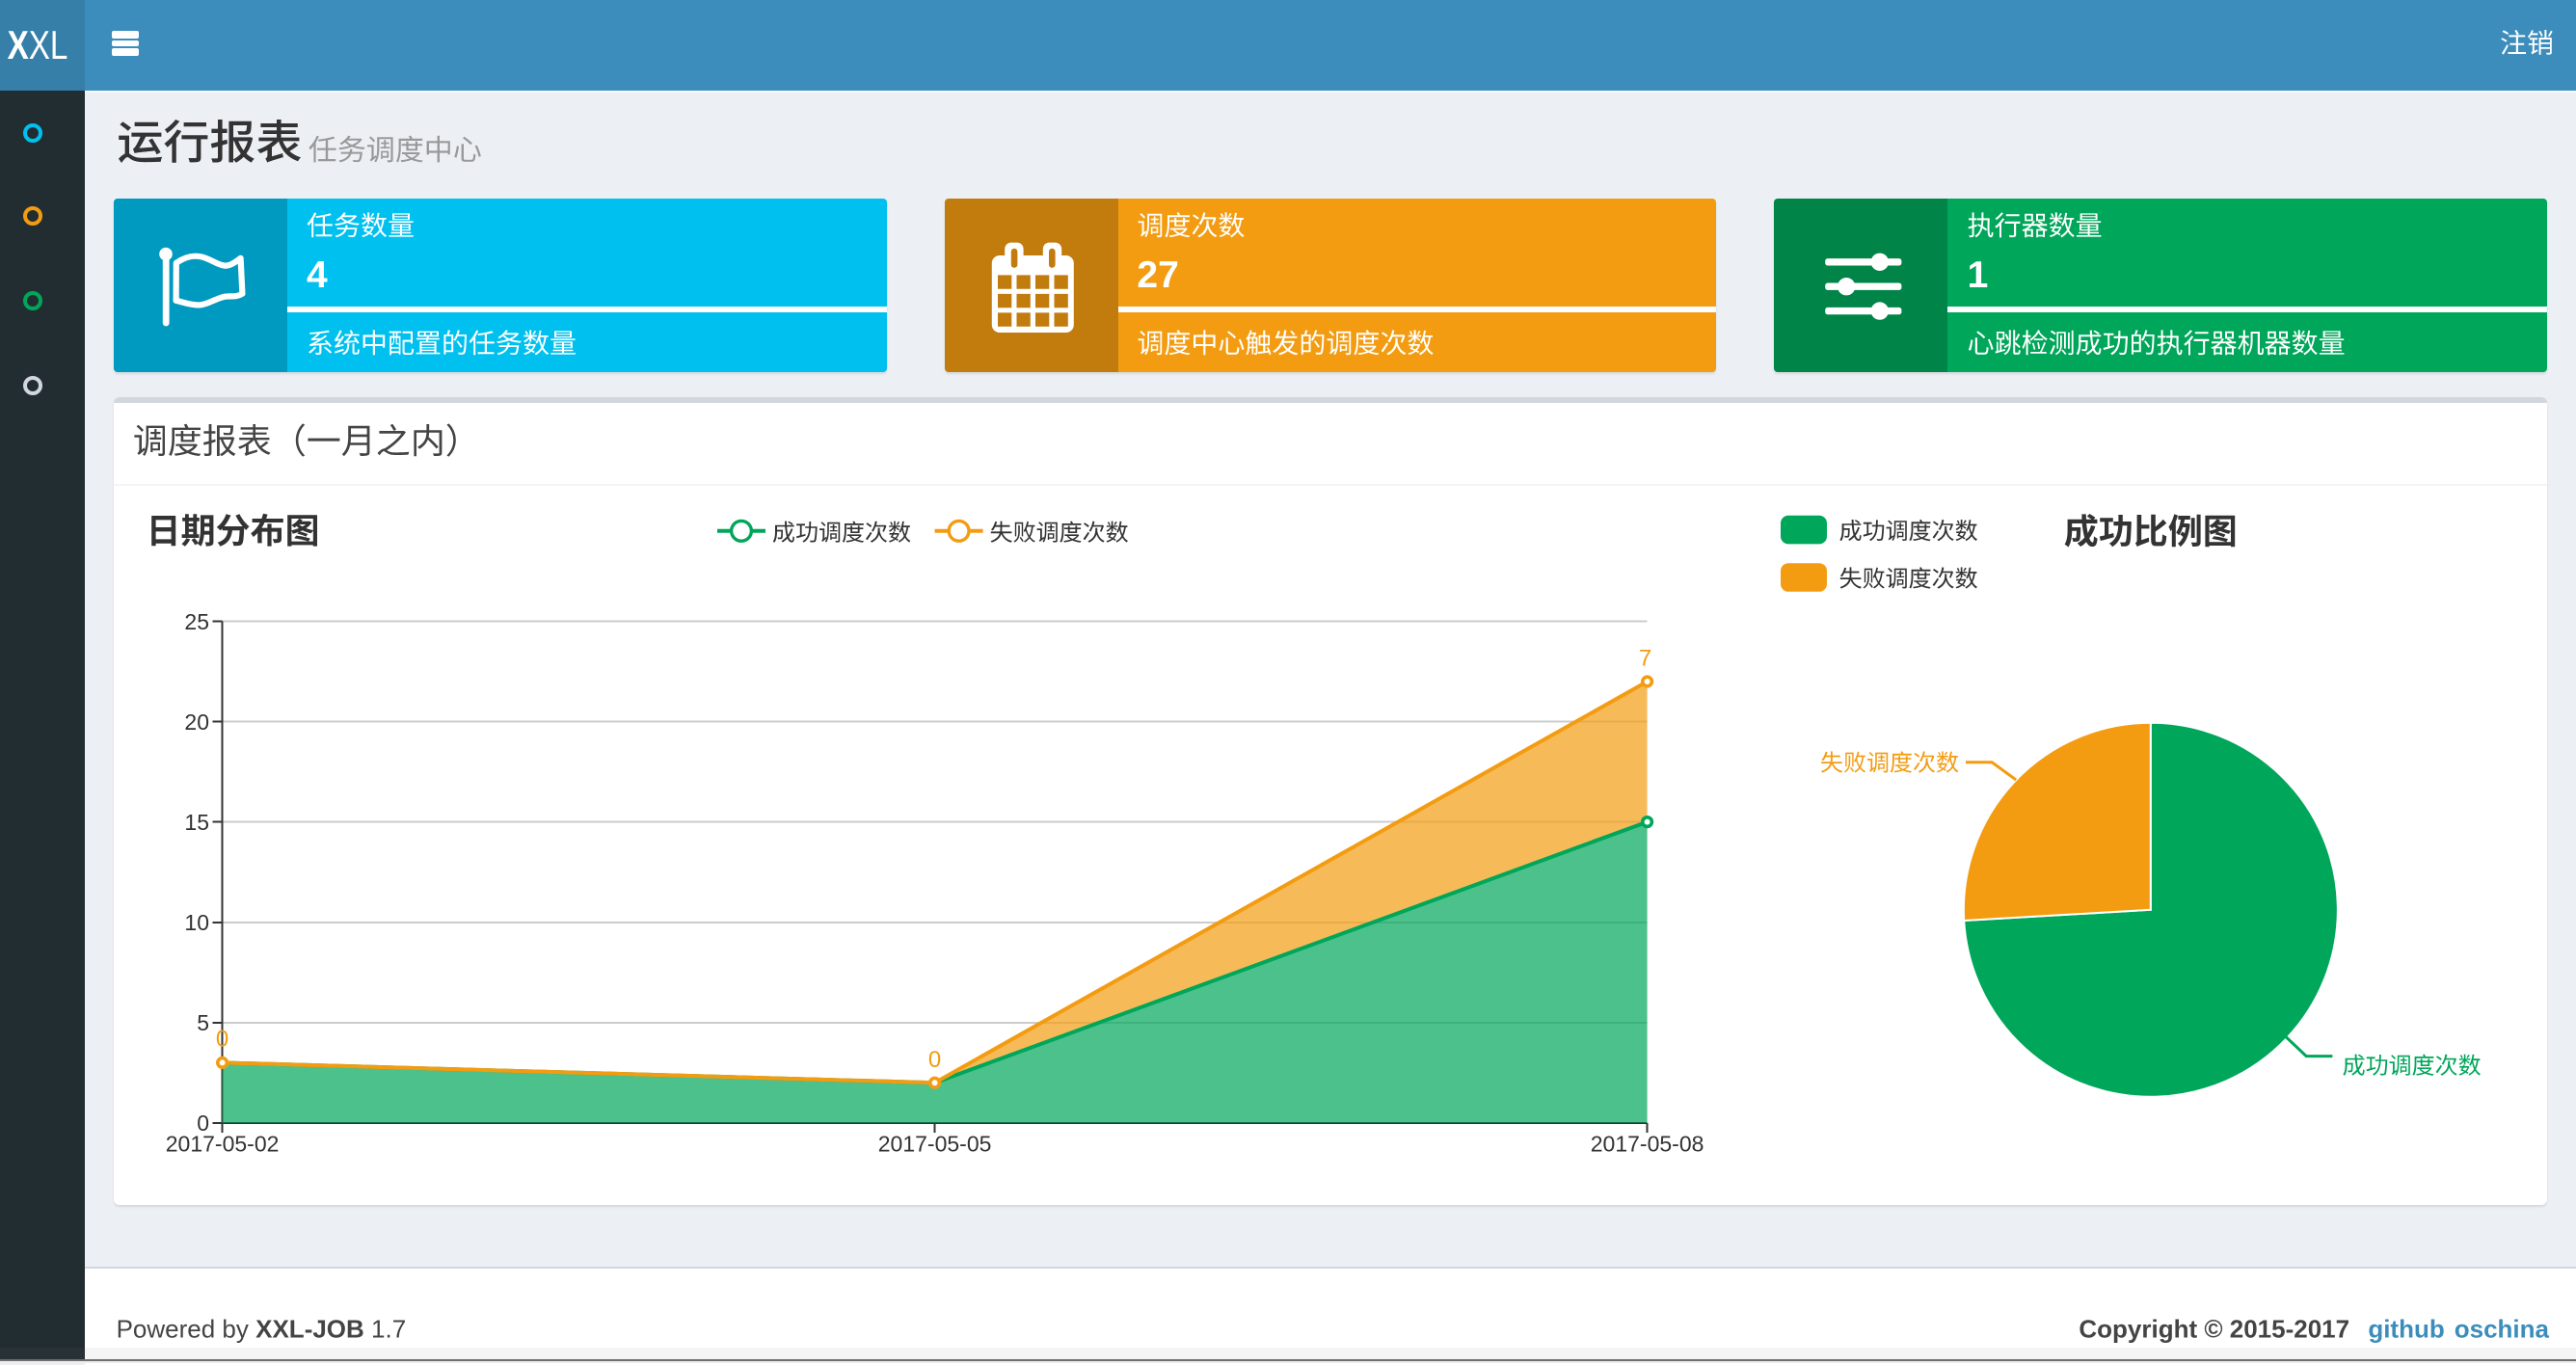 The height and width of the screenshot is (1365, 2576). Describe the element at coordinates (1157, 275) in the screenshot. I see `svg-text: 27` at that location.